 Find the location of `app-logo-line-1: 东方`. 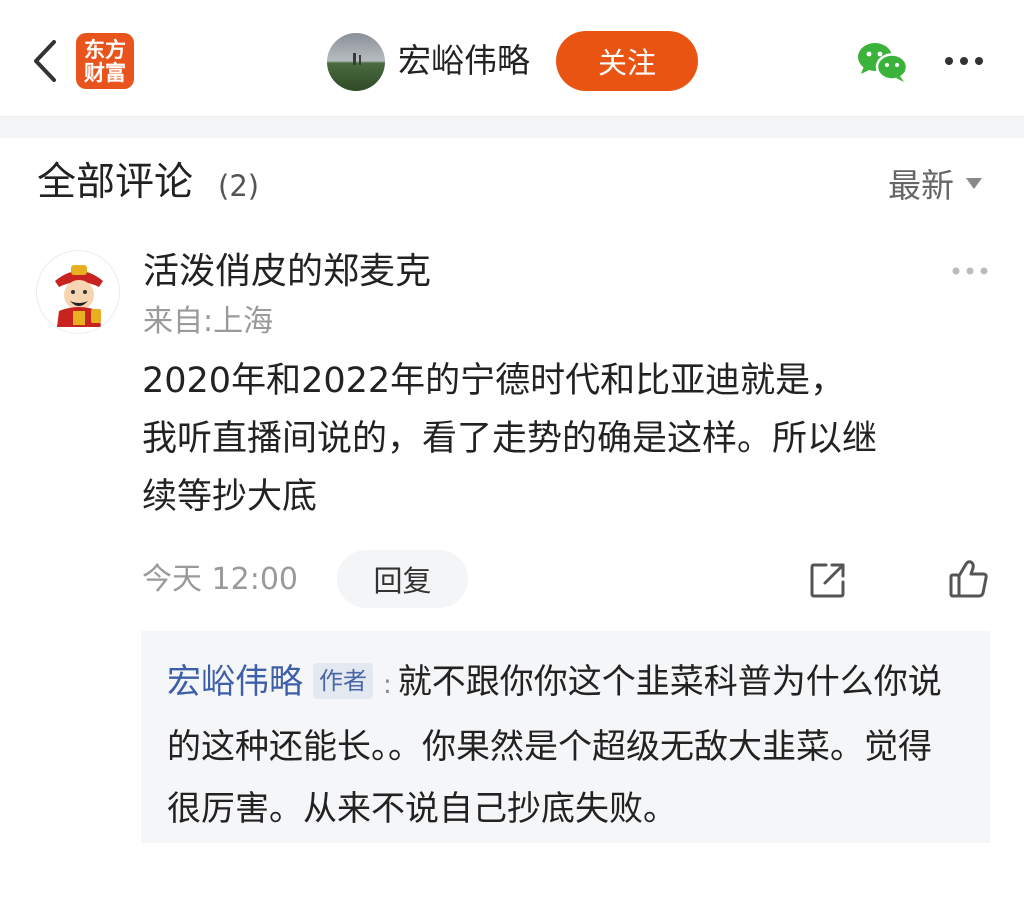

app-logo-line-1: 东方 is located at coordinates (105, 49).